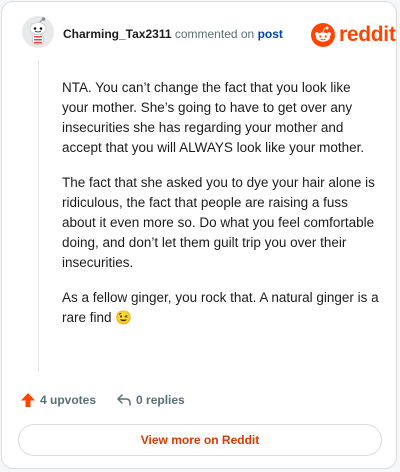 This screenshot has height=472, width=400. Describe the element at coordinates (117, 34) in the screenshot. I see `username: Charming_Tax2311` at that location.